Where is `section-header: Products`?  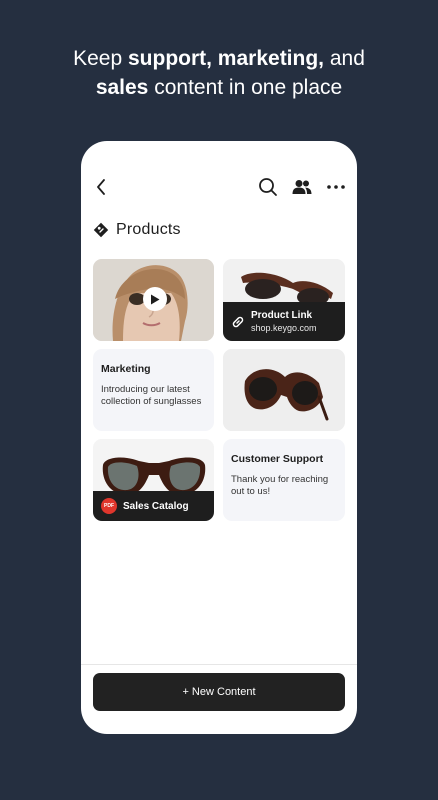 section-header: Products is located at coordinates (137, 230).